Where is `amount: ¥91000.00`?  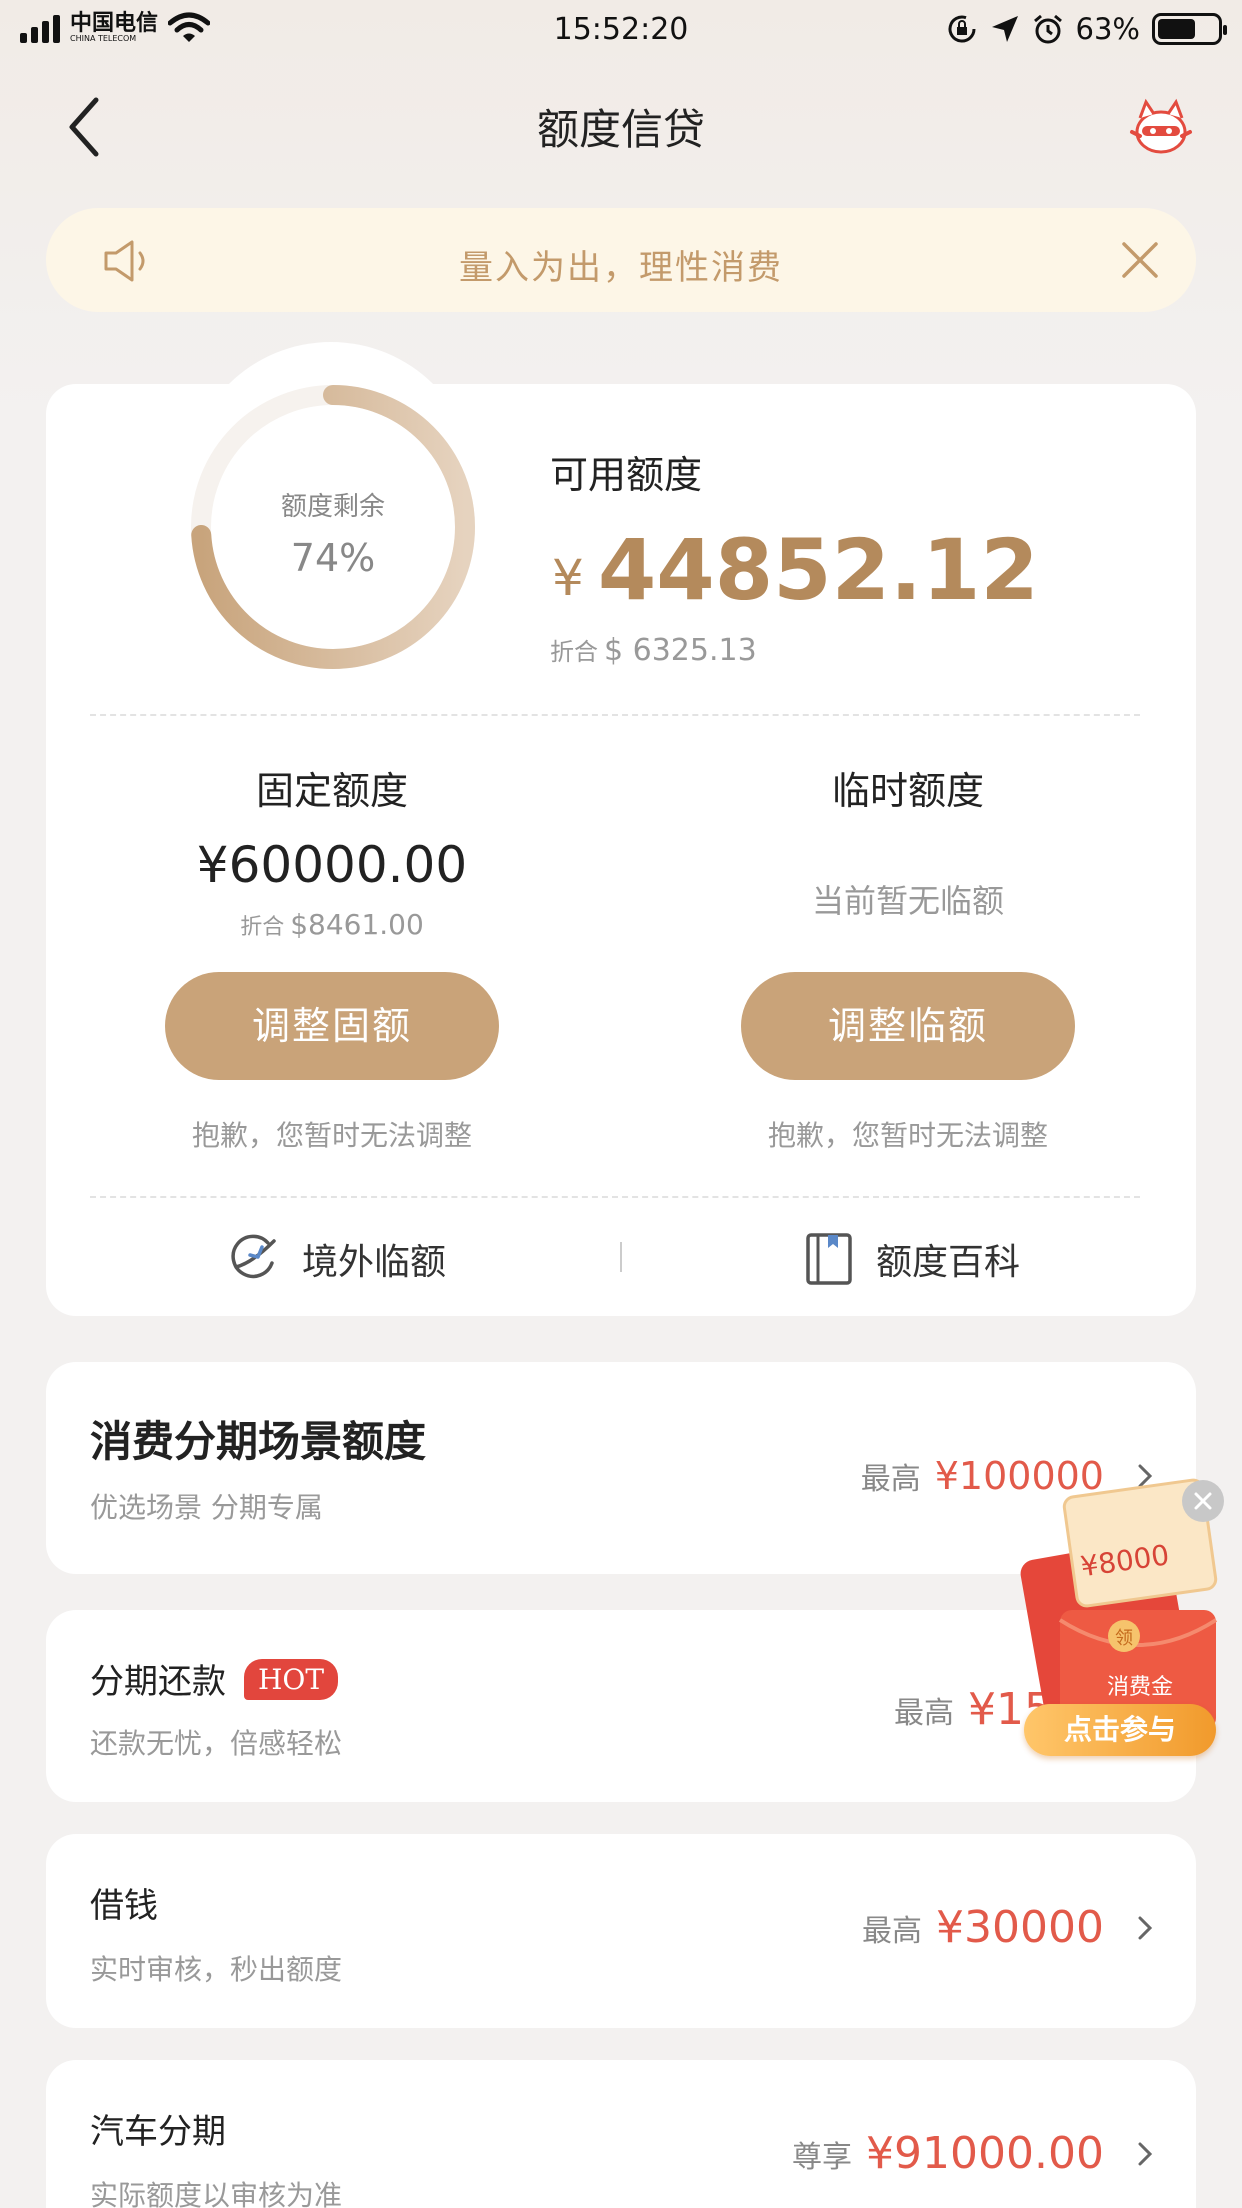 amount: ¥91000.00 is located at coordinates (985, 2153).